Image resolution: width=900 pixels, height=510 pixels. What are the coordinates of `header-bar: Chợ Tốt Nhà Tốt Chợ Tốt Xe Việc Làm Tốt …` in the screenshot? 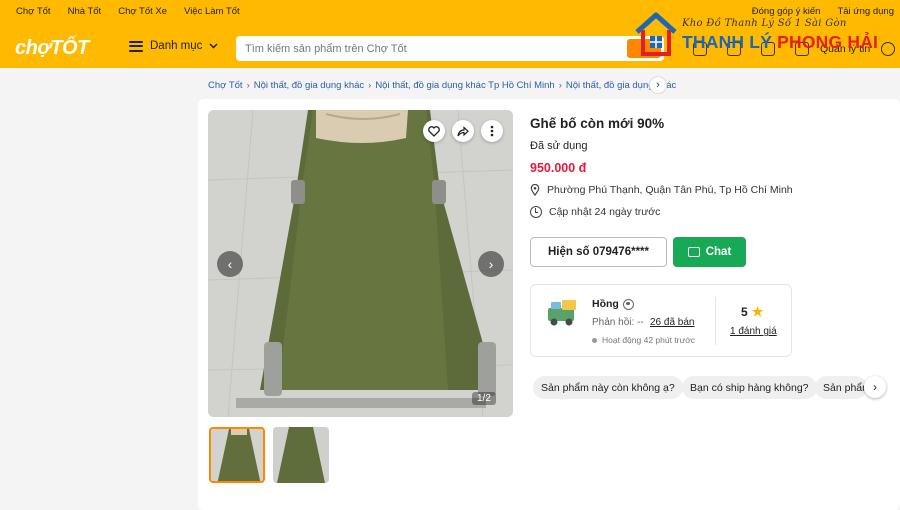 It's located at (450, 34).